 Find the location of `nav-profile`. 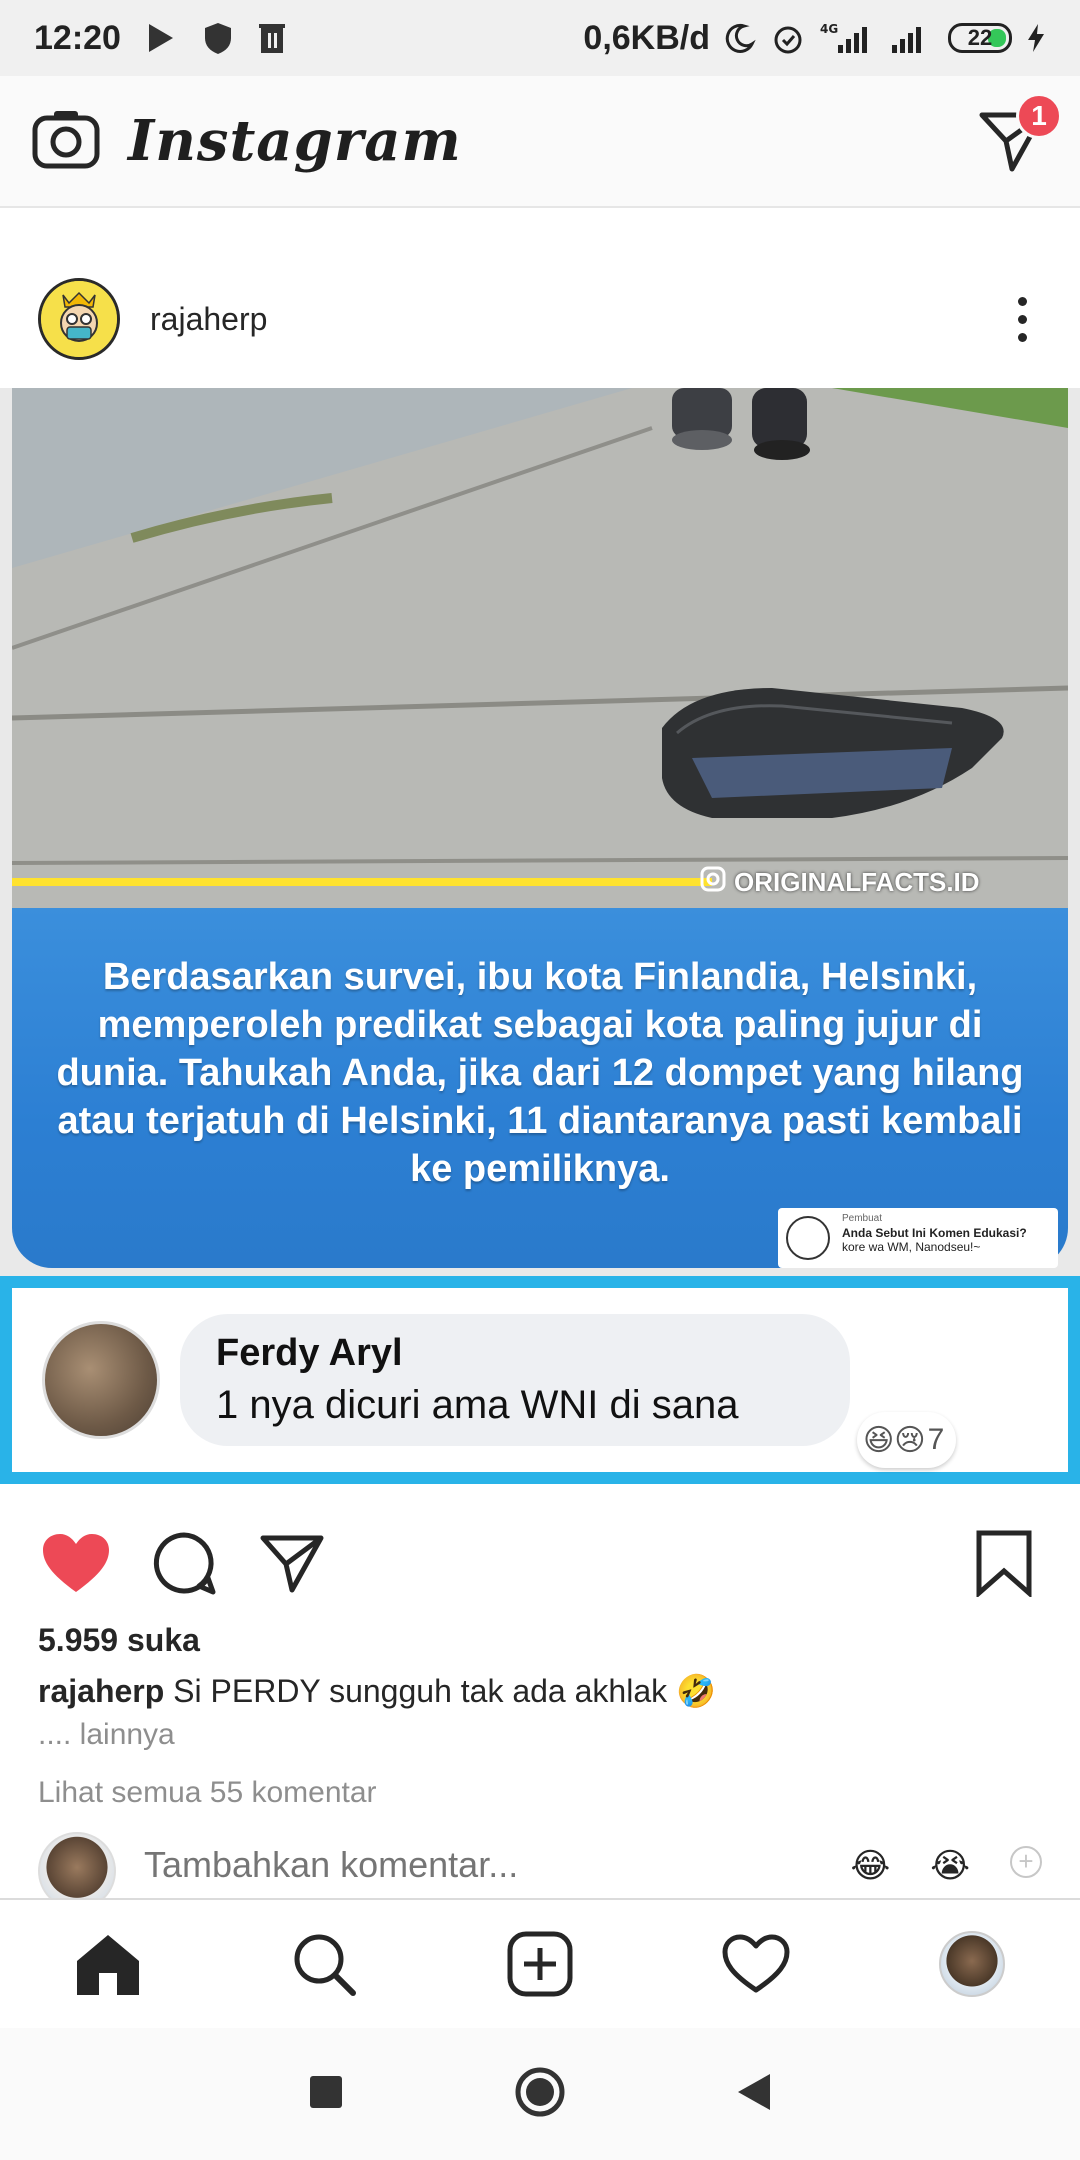

nav-profile is located at coordinates (972, 1964).